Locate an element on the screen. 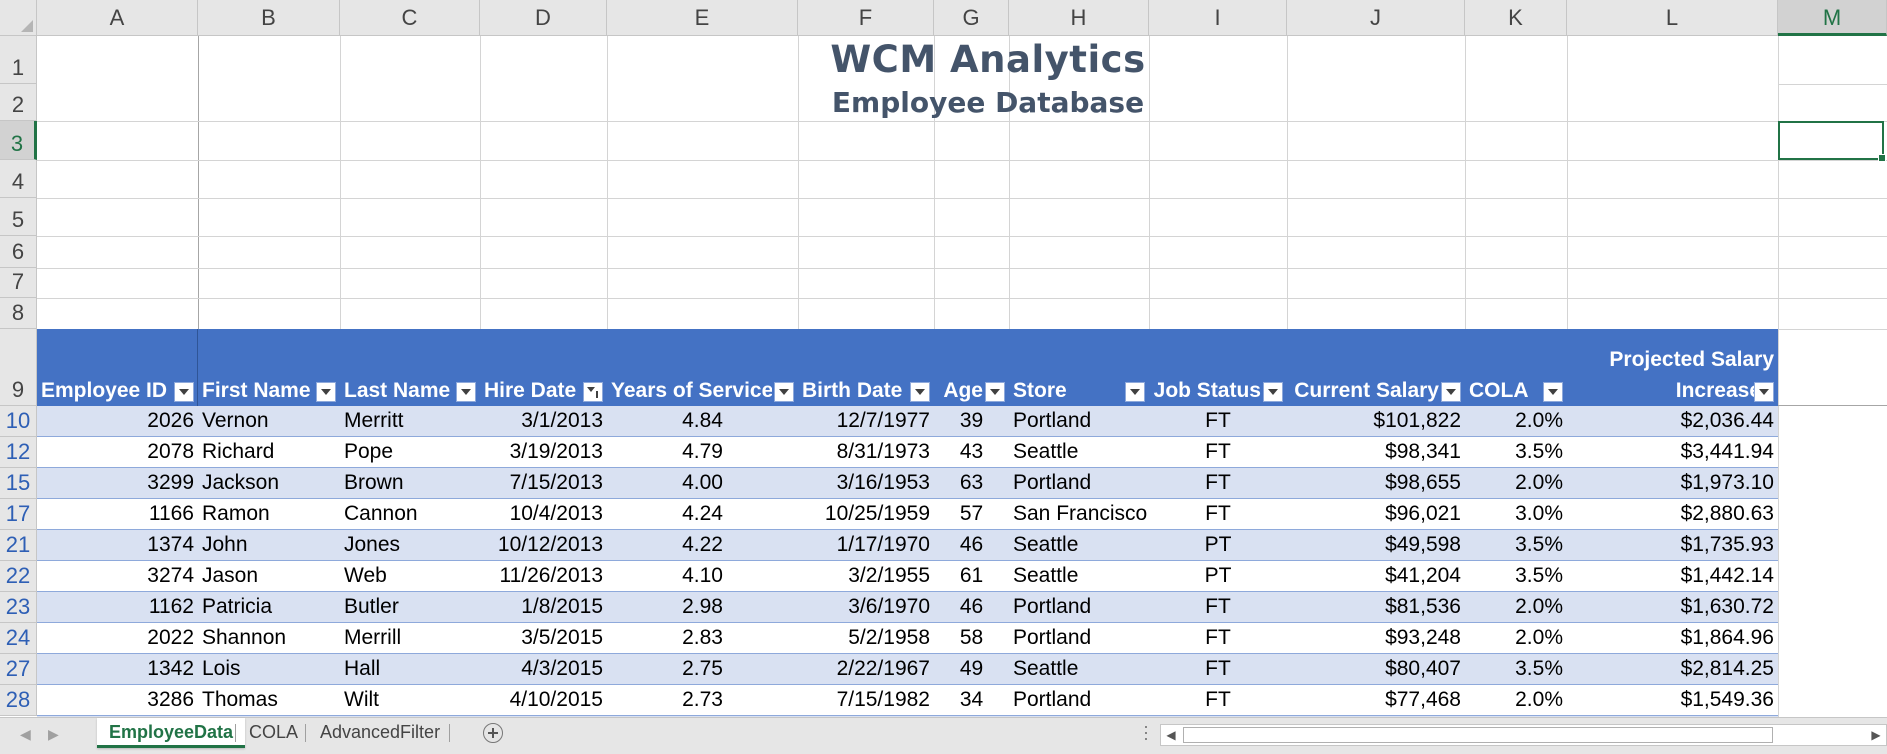 The image size is (1887, 754). cell-cola: 2.0% is located at coordinates (1516, 638).